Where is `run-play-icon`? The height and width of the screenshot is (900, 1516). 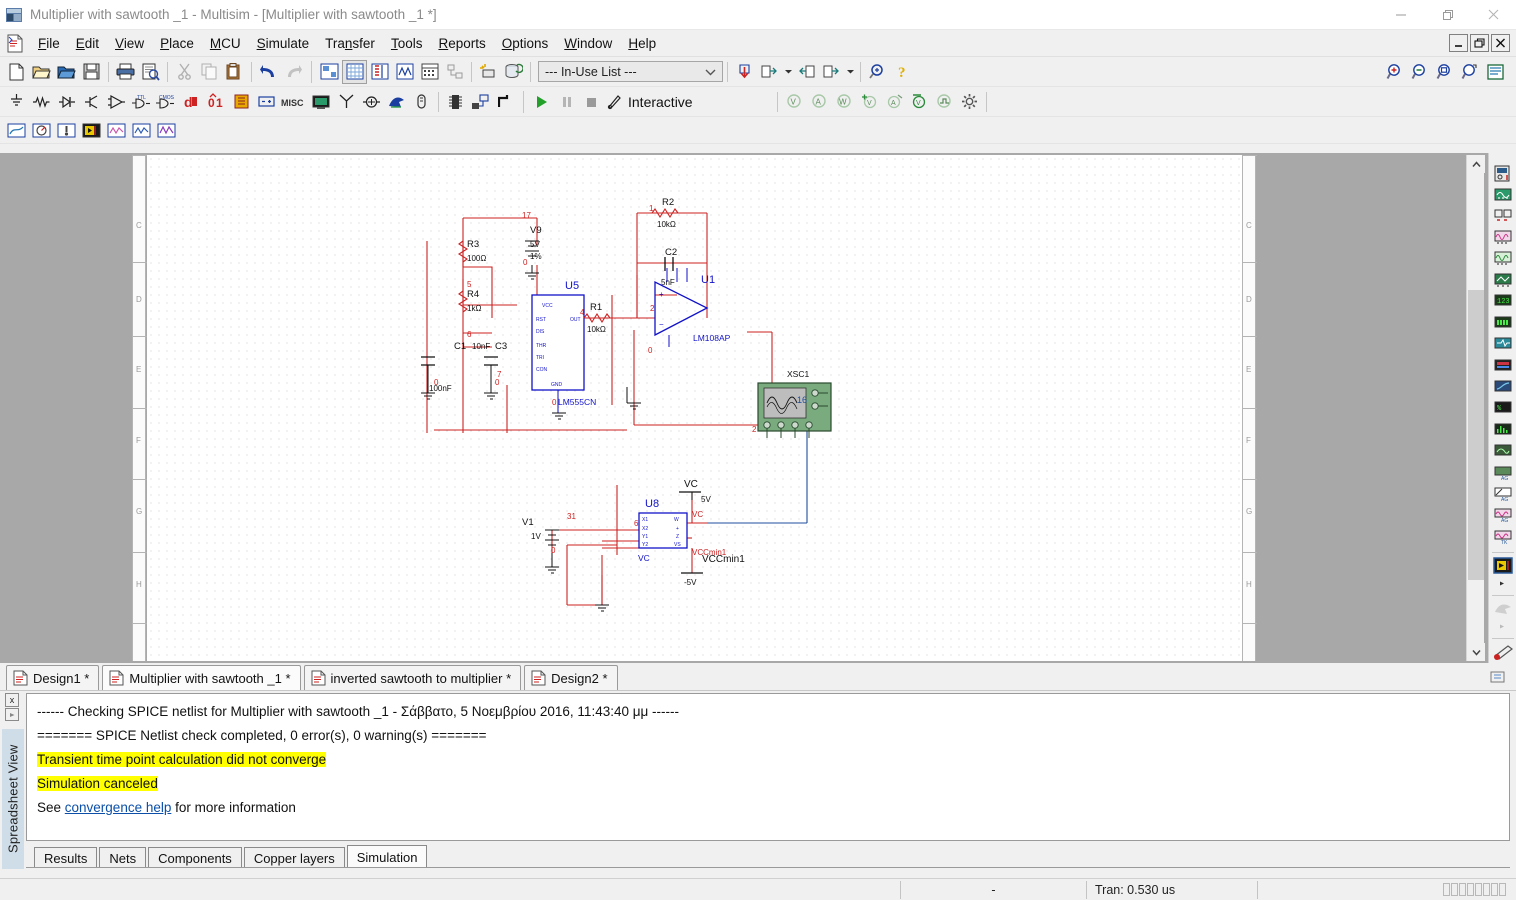 run-play-icon is located at coordinates (541, 102).